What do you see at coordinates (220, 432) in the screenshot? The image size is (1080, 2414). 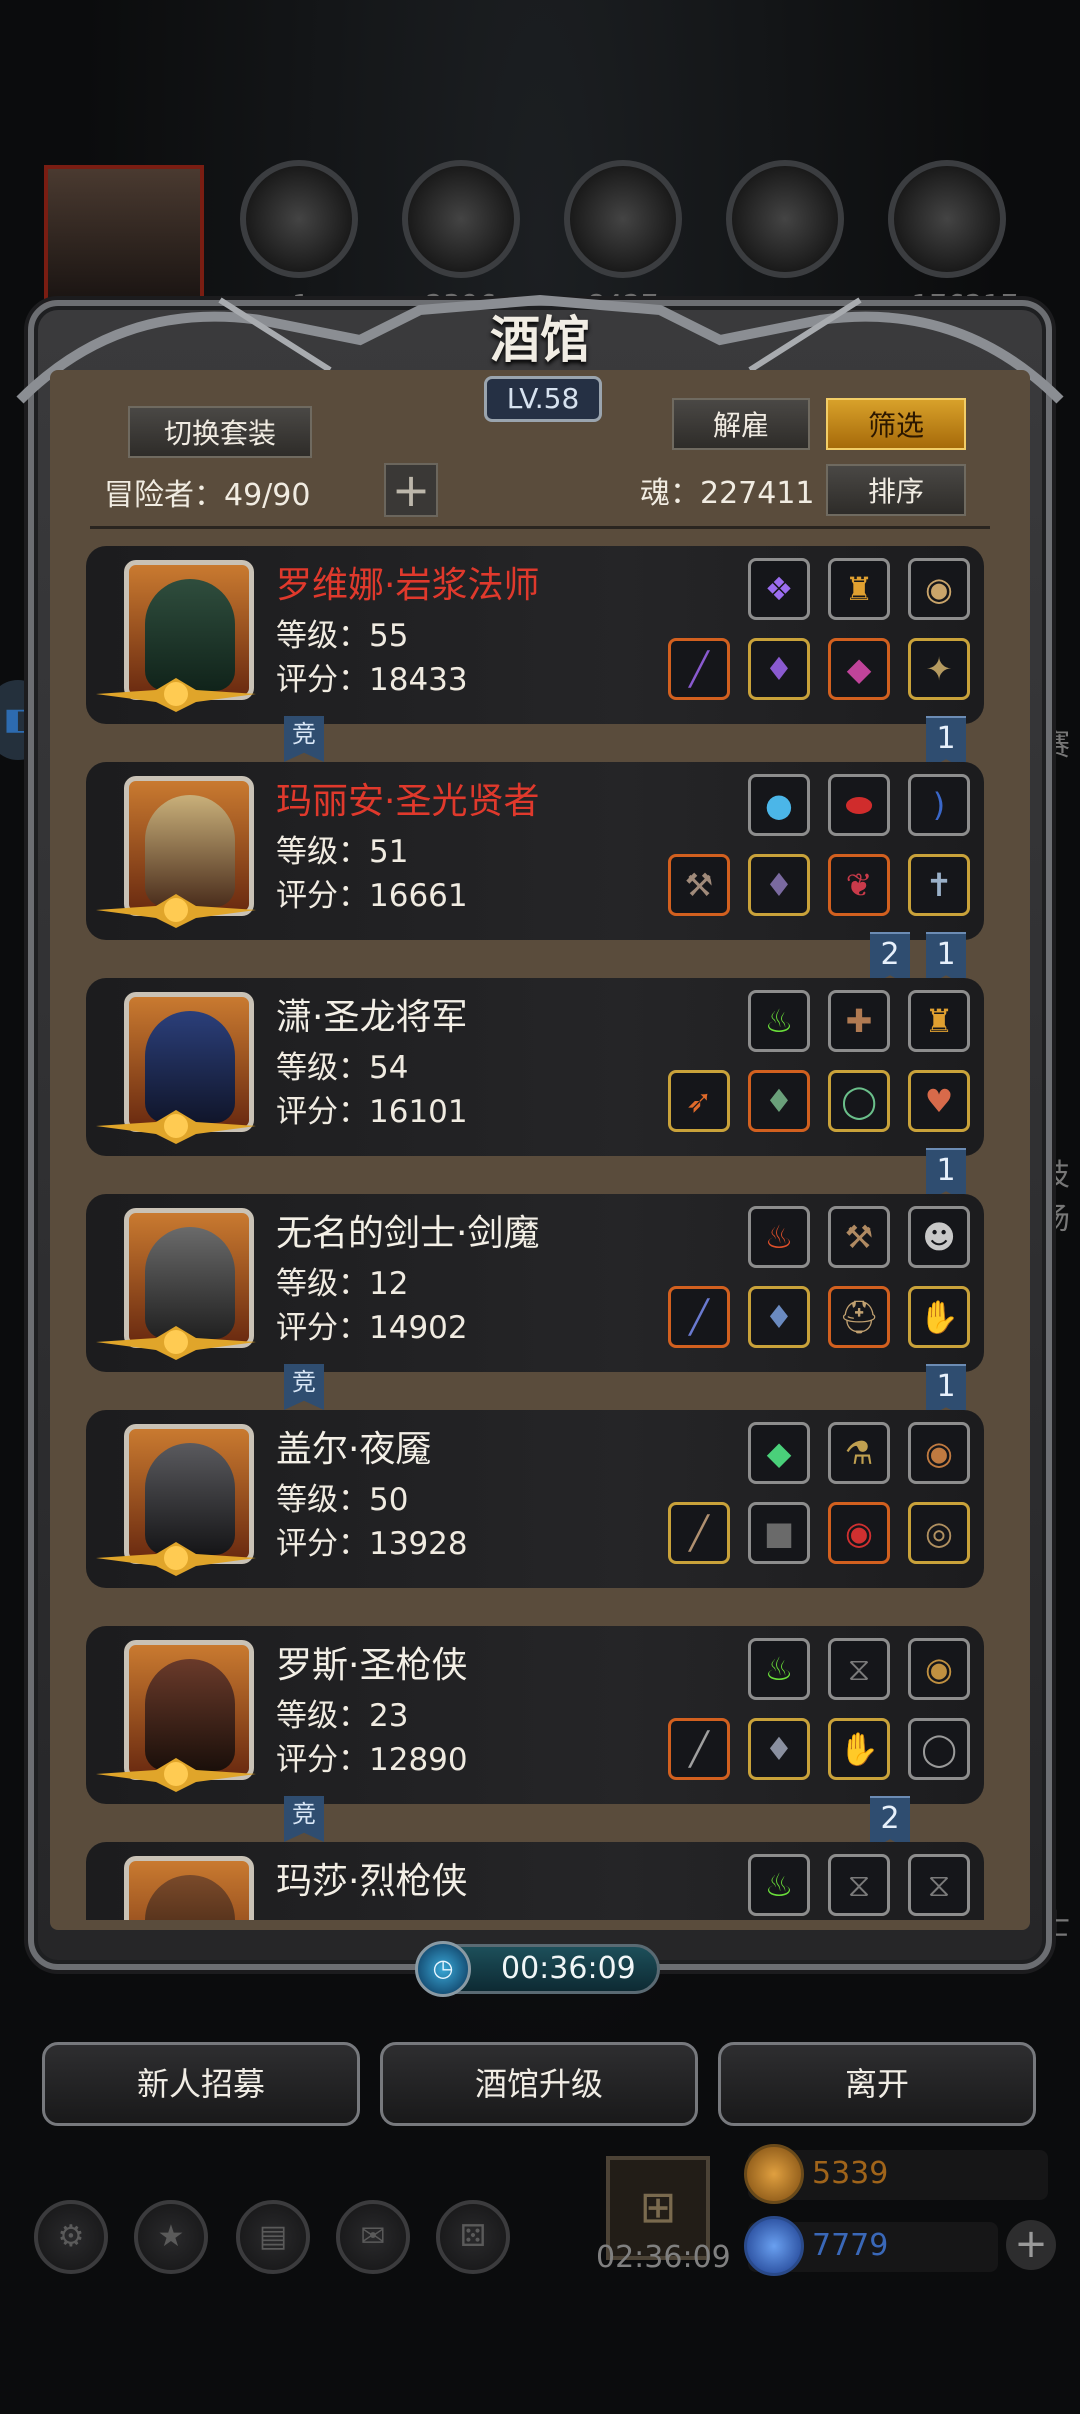 I see `switch-outfit-button: 切换套装` at bounding box center [220, 432].